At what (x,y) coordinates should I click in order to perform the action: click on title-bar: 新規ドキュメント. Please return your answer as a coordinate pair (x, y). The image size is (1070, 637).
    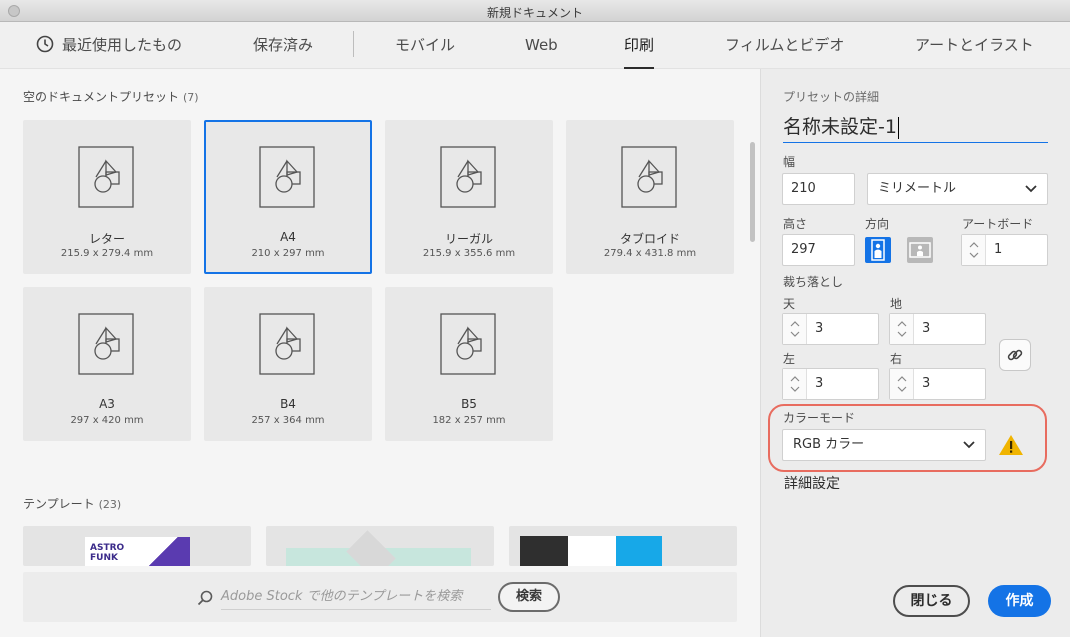
    Looking at the image, I should click on (535, 11).